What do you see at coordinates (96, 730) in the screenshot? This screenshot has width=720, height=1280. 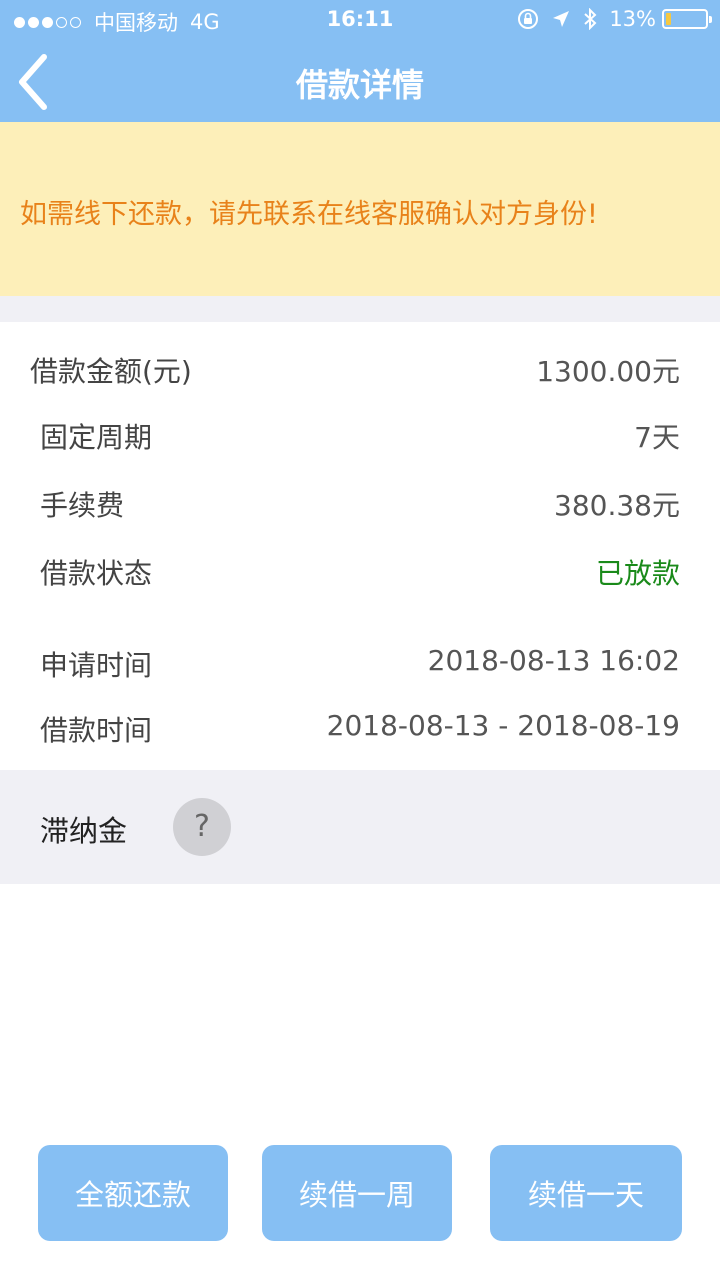 I see `loan-period-label: 借款时间` at bounding box center [96, 730].